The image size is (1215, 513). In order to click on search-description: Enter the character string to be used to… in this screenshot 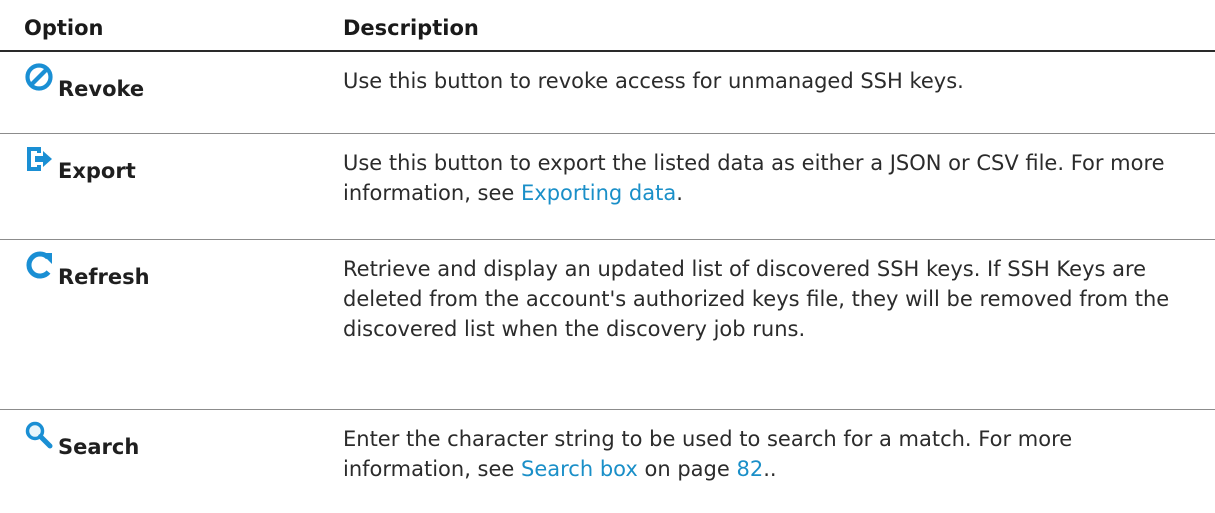, I will do `click(766, 461)`.